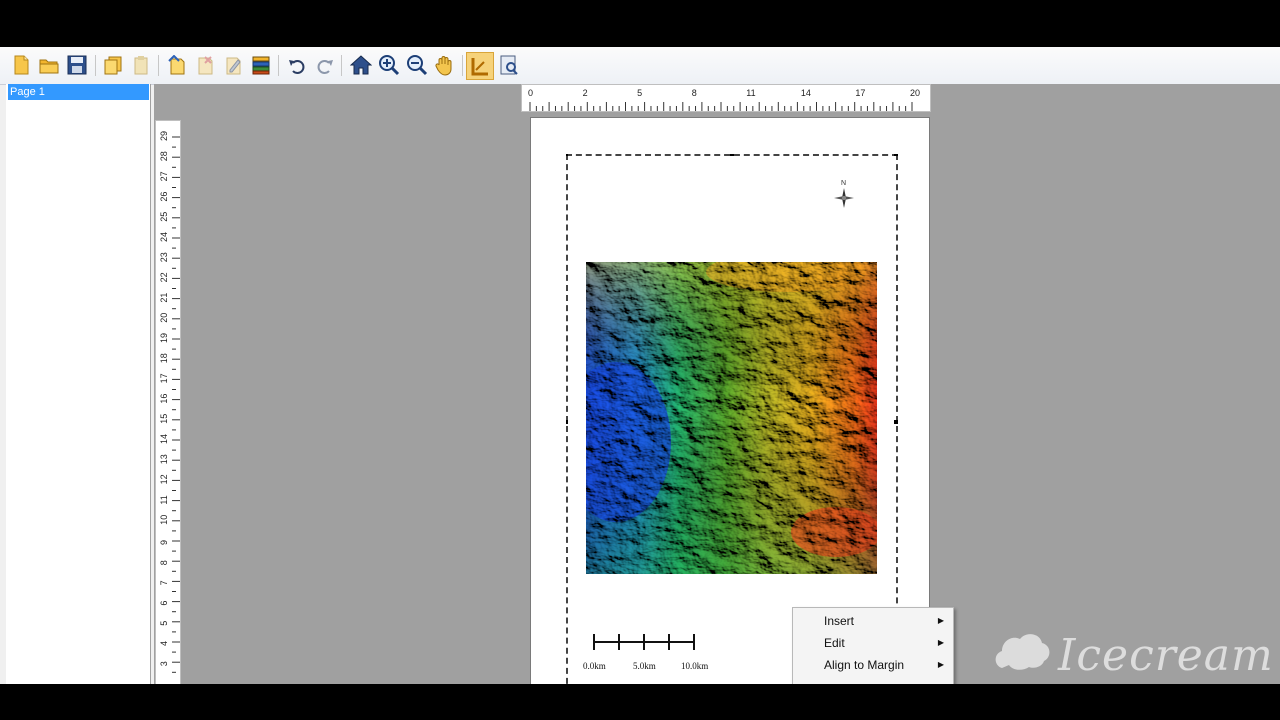 The width and height of the screenshot is (1280, 720). I want to click on ruler-label: 23, so click(164, 257).